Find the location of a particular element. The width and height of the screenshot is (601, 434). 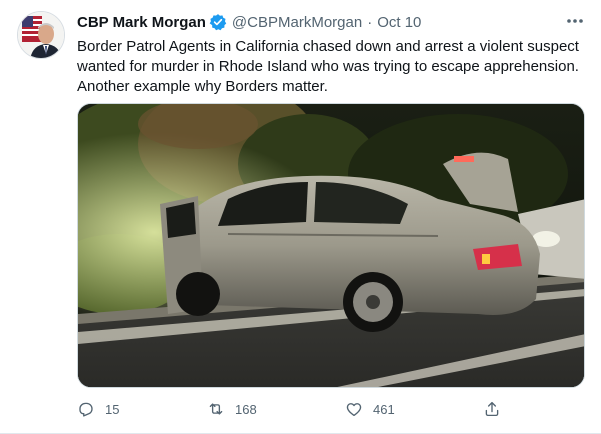

tweet-date: Oct 10 is located at coordinates (399, 22).